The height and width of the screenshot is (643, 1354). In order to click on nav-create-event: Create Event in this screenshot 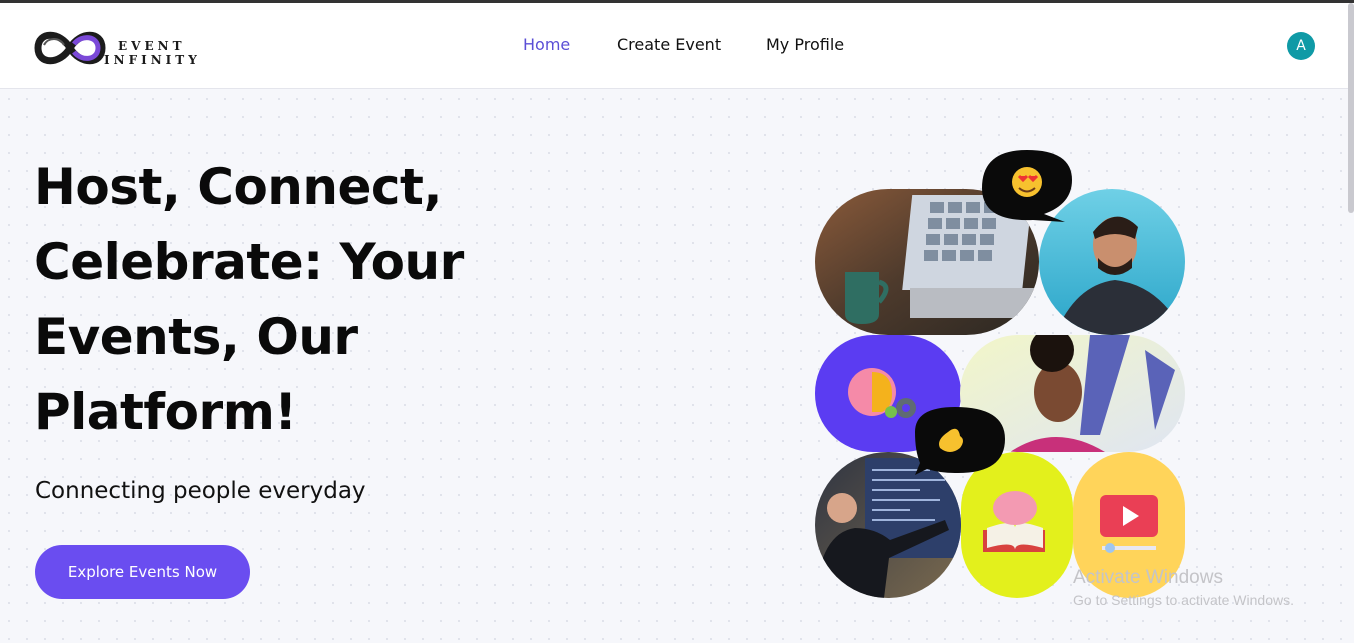, I will do `click(669, 44)`.